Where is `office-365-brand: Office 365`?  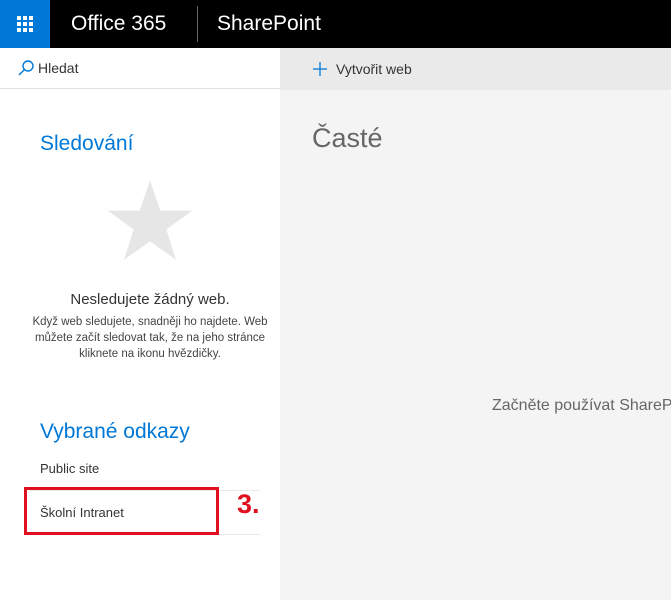
office-365-brand: Office 365 is located at coordinates (118, 24).